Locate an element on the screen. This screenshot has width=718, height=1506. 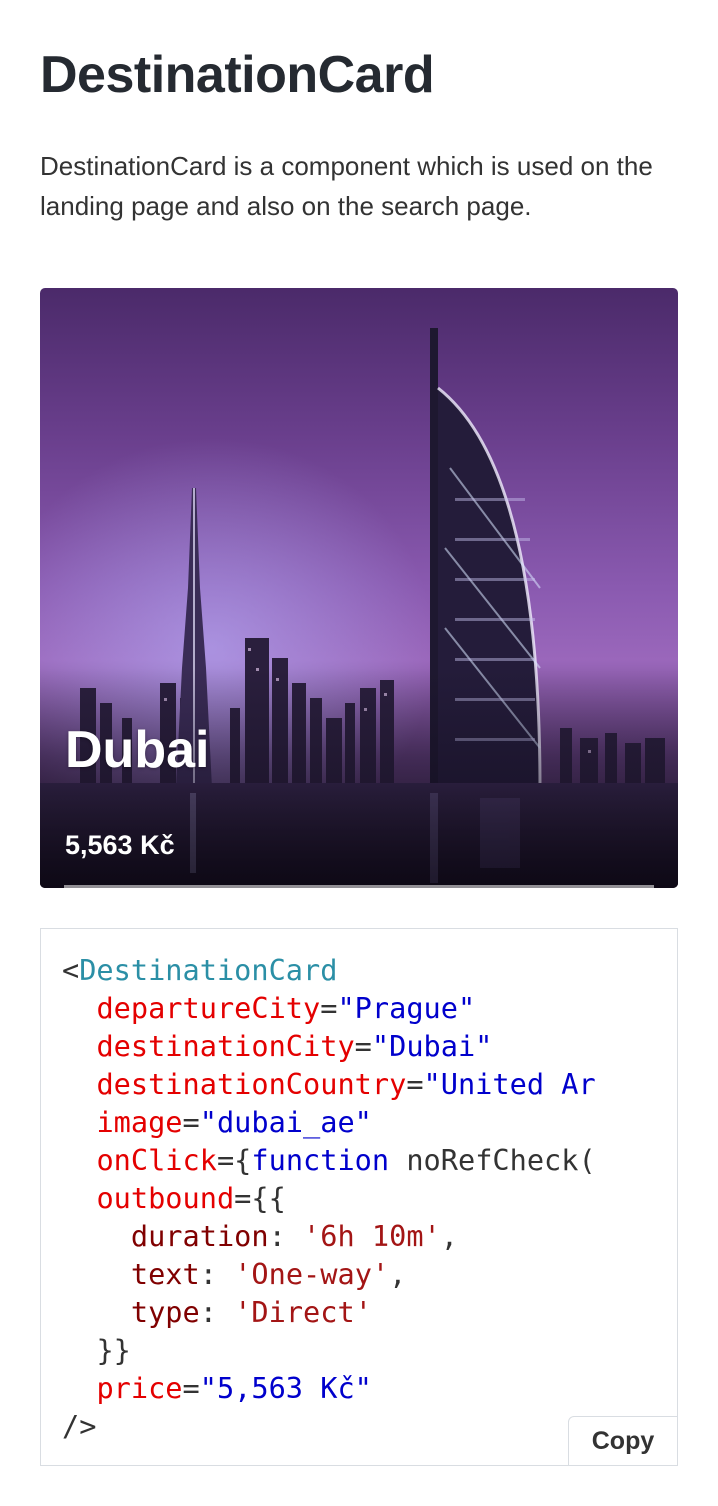
code-keyword: function is located at coordinates (320, 1160).